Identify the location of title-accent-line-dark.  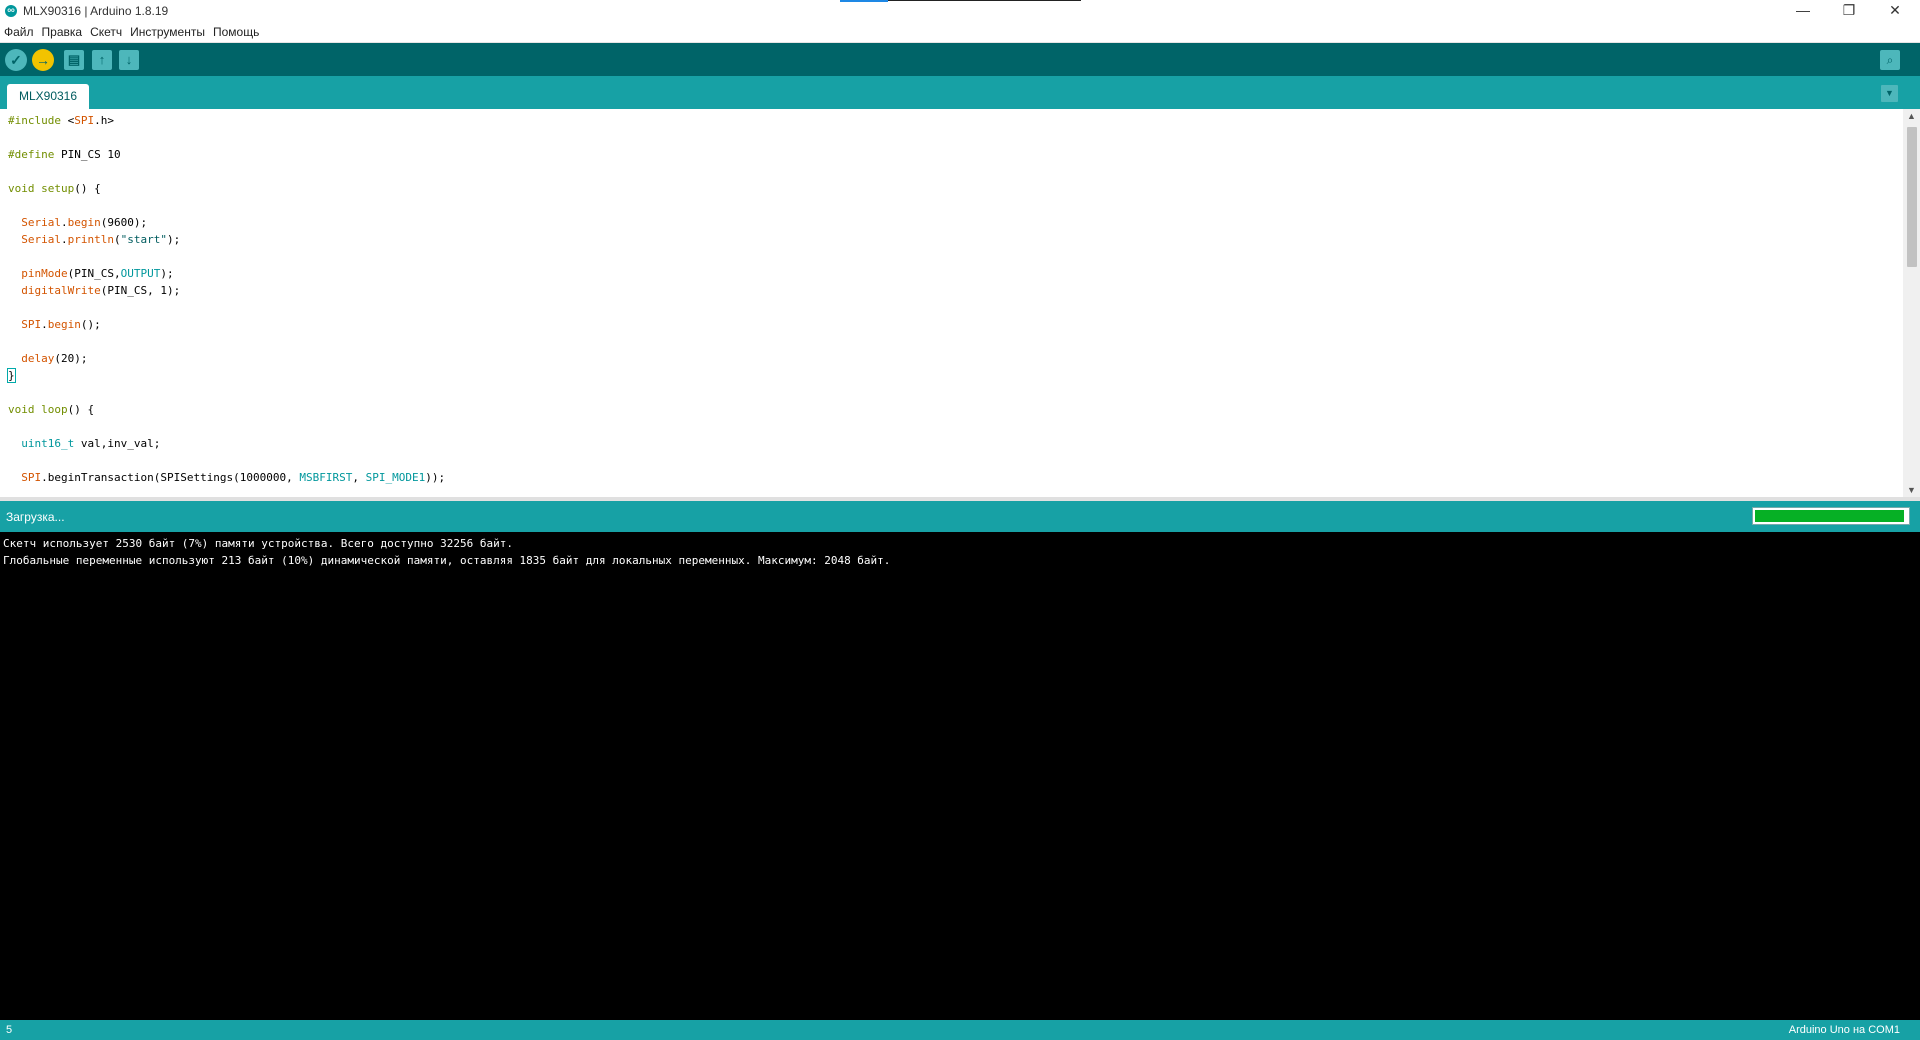
(984, 0).